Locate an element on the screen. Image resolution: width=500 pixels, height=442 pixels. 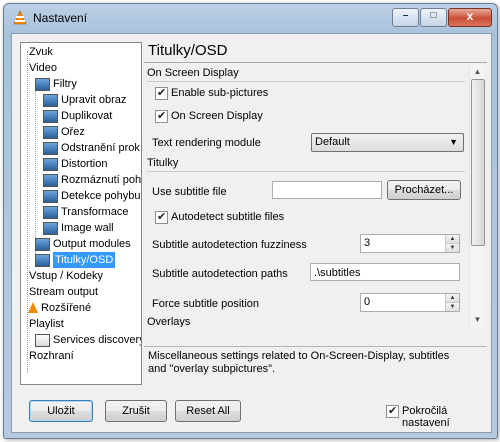
tree-item-label: Zvuk is located at coordinates (41, 52).